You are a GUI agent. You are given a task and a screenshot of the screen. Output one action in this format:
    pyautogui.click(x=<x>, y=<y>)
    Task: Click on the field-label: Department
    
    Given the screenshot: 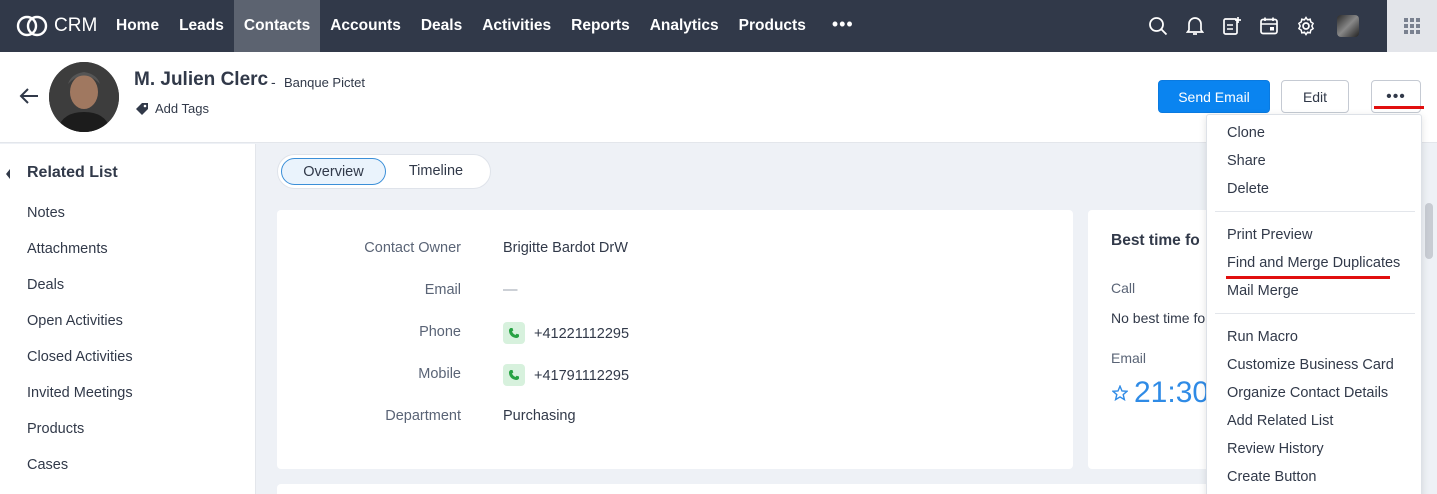 What is the action you would take?
    pyautogui.click(x=423, y=416)
    